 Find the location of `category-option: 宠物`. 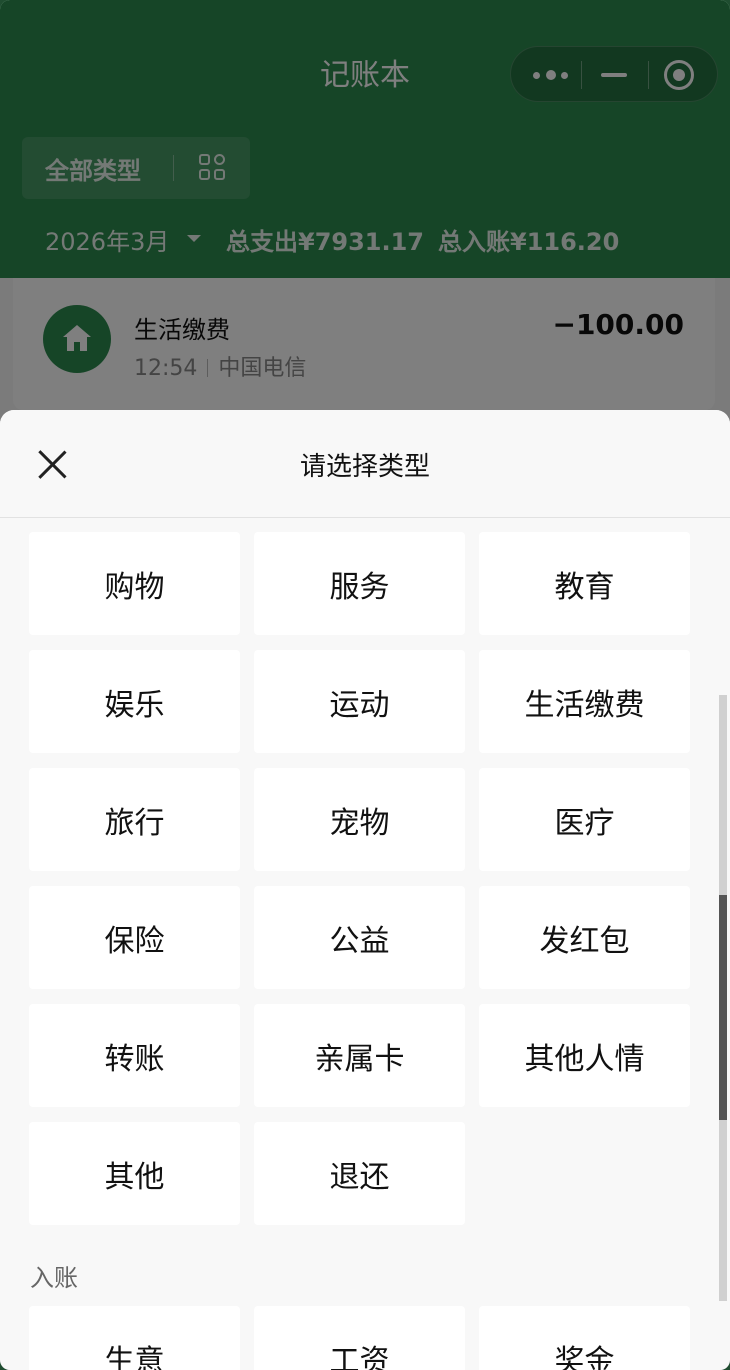

category-option: 宠物 is located at coordinates (359, 819).